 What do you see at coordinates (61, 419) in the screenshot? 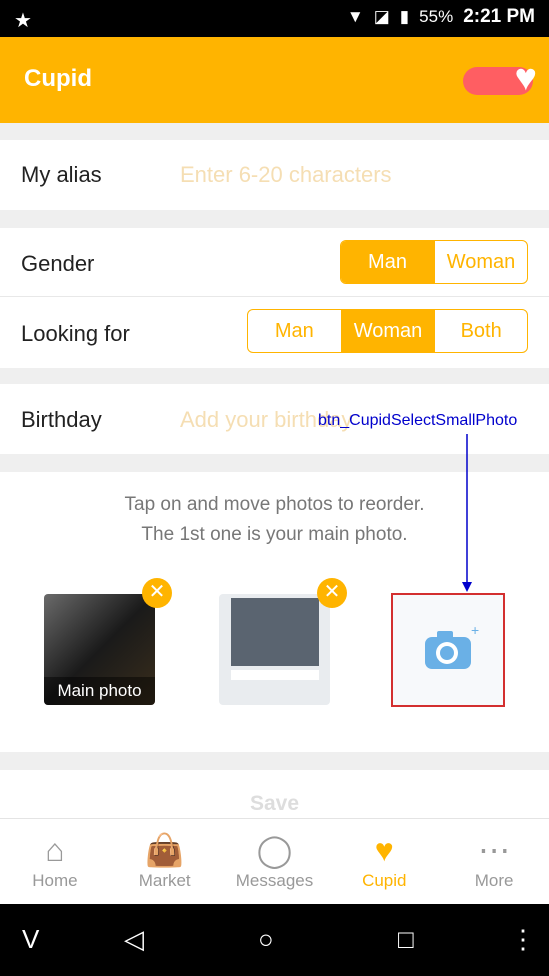
I see `birthday-label: Birthday` at bounding box center [61, 419].